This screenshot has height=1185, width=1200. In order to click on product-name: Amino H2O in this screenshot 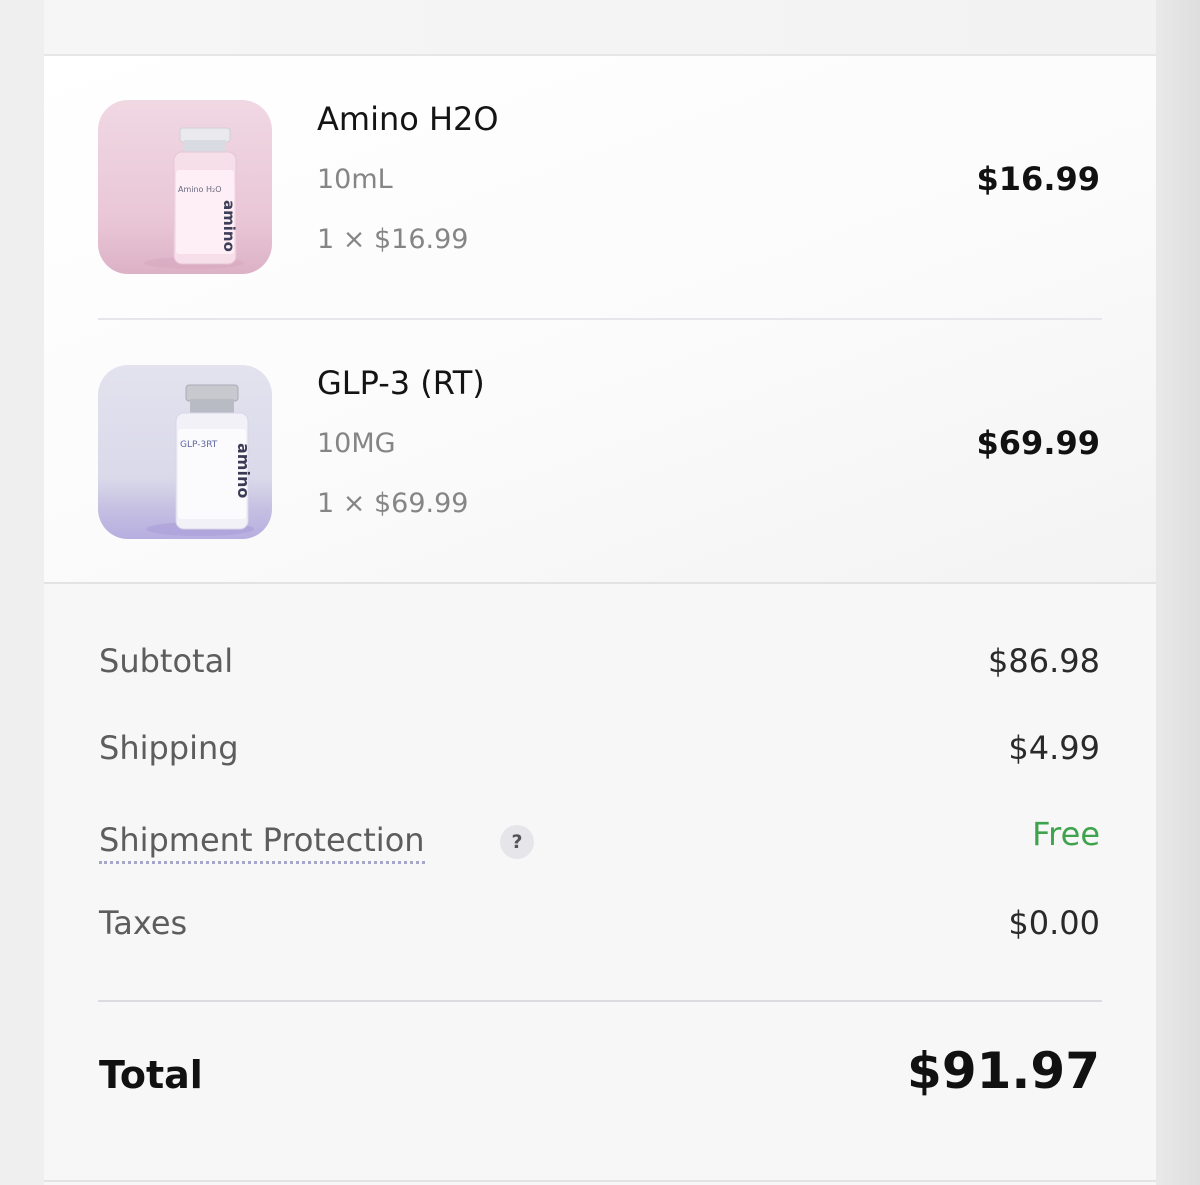, I will do `click(408, 119)`.